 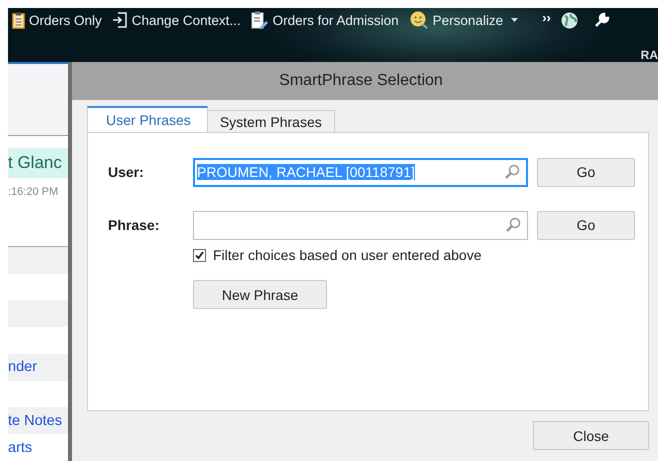 What do you see at coordinates (147, 119) in the screenshot?
I see `tab: User Phrases` at bounding box center [147, 119].